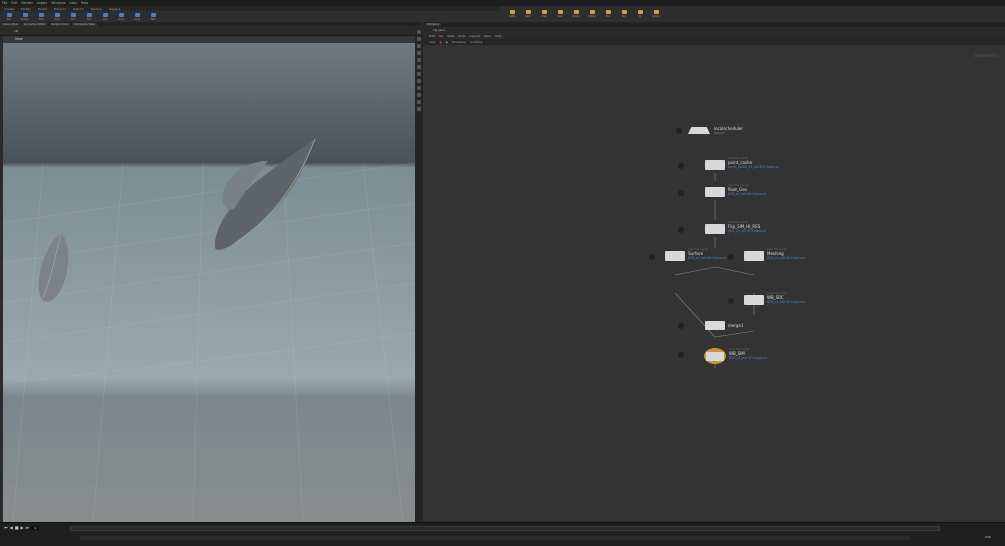 The height and width of the screenshot is (546, 1005). Describe the element at coordinates (16, 31) in the screenshot. I see `viewport-path: obj` at that location.